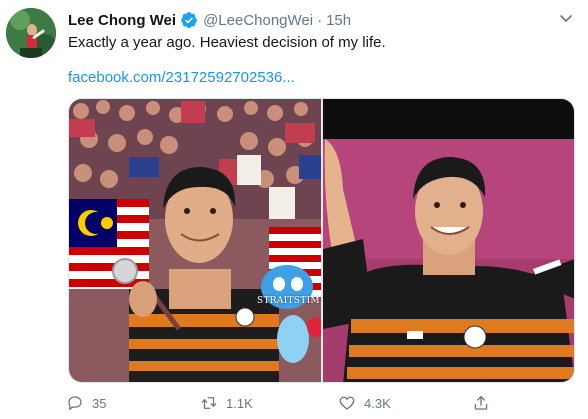 The width and height of the screenshot is (588, 419). I want to click on retweet-icon, so click(209, 403).